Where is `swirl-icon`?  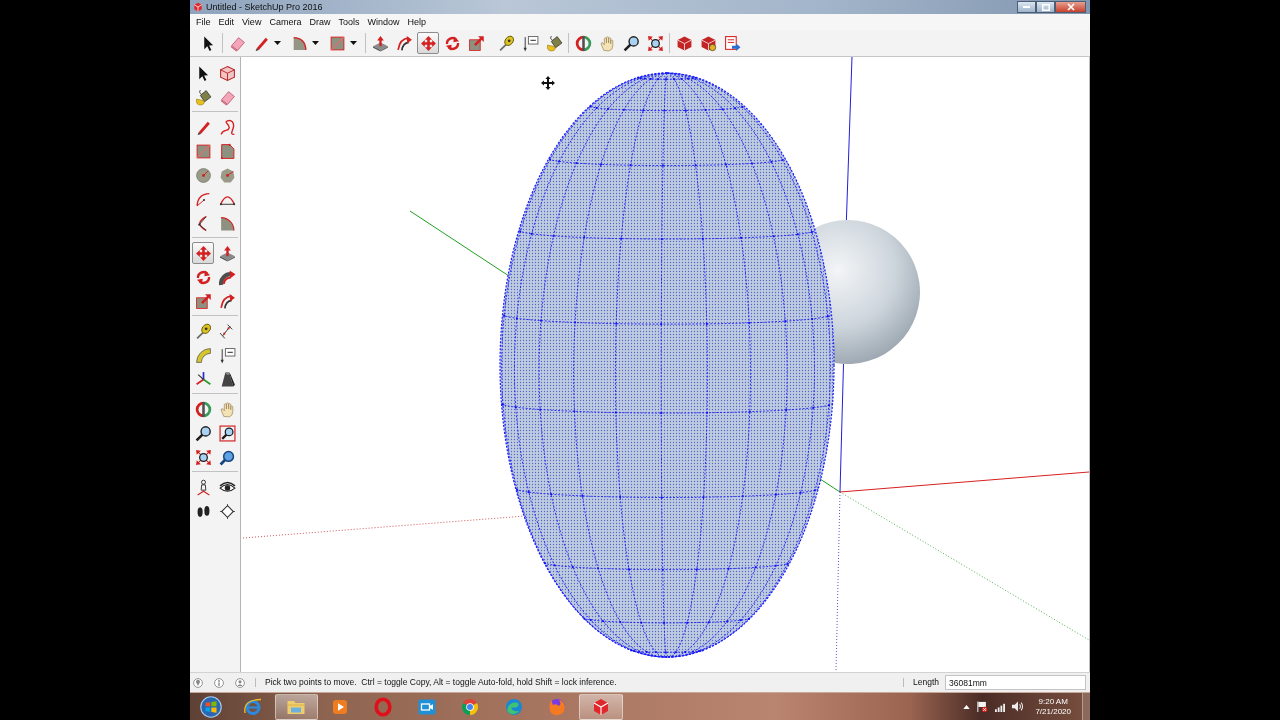 swirl-icon is located at coordinates (513, 706).